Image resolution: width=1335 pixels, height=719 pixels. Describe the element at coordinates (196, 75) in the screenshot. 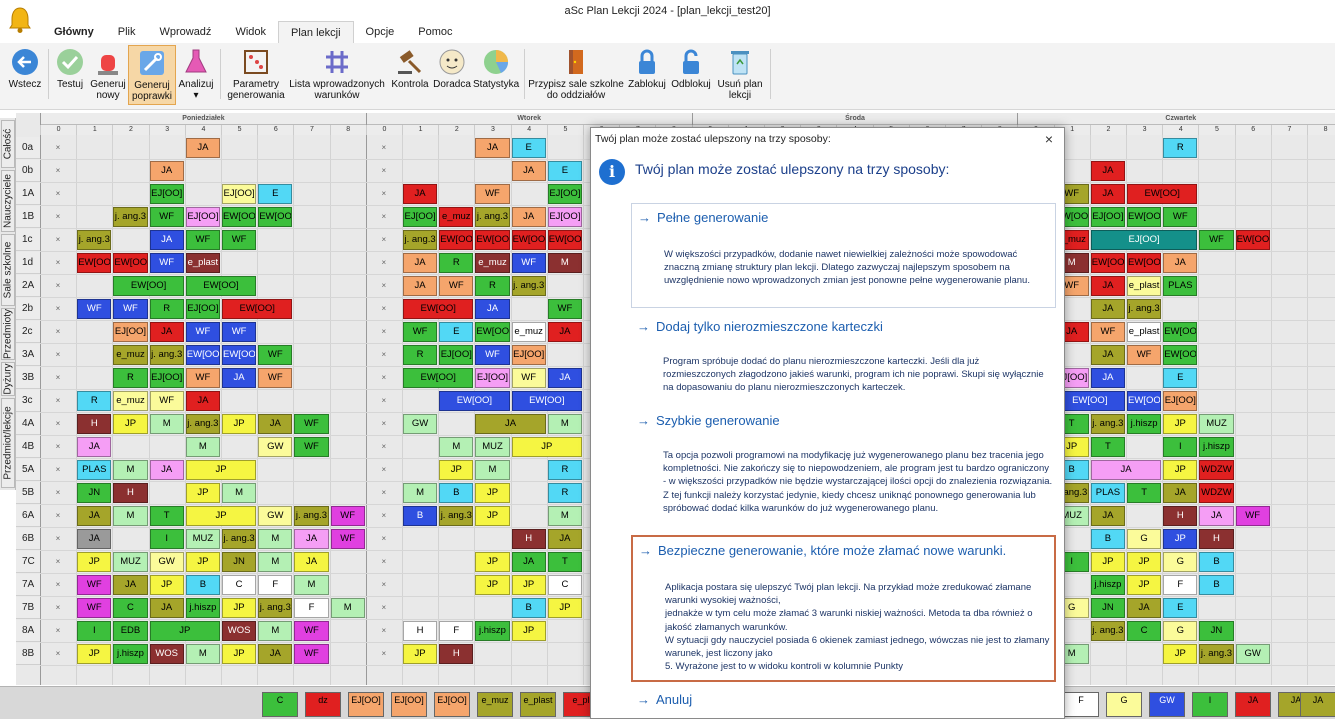

I see `analyze-button: Analizuj ▾` at that location.